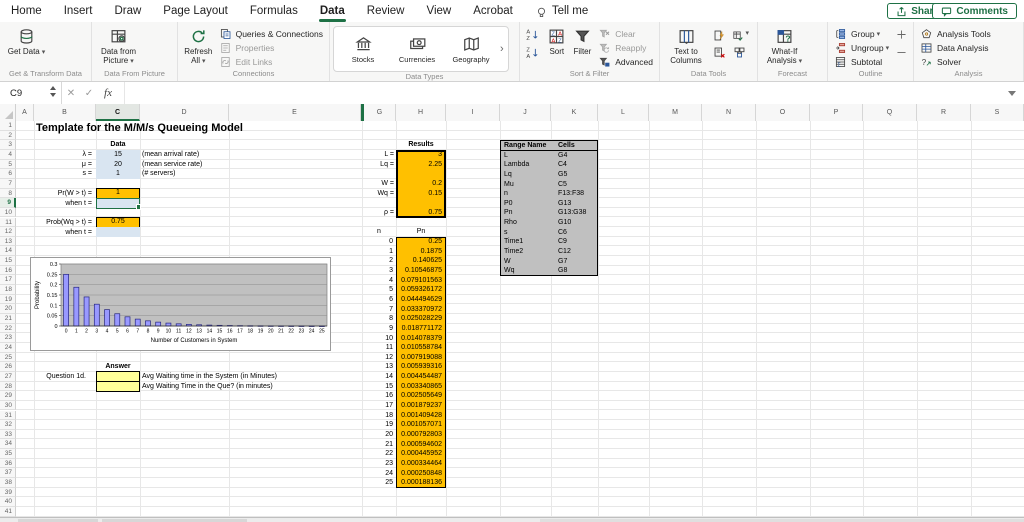  Describe the element at coordinates (421, 145) in the screenshot. I see `results-header-cell: Results` at that location.